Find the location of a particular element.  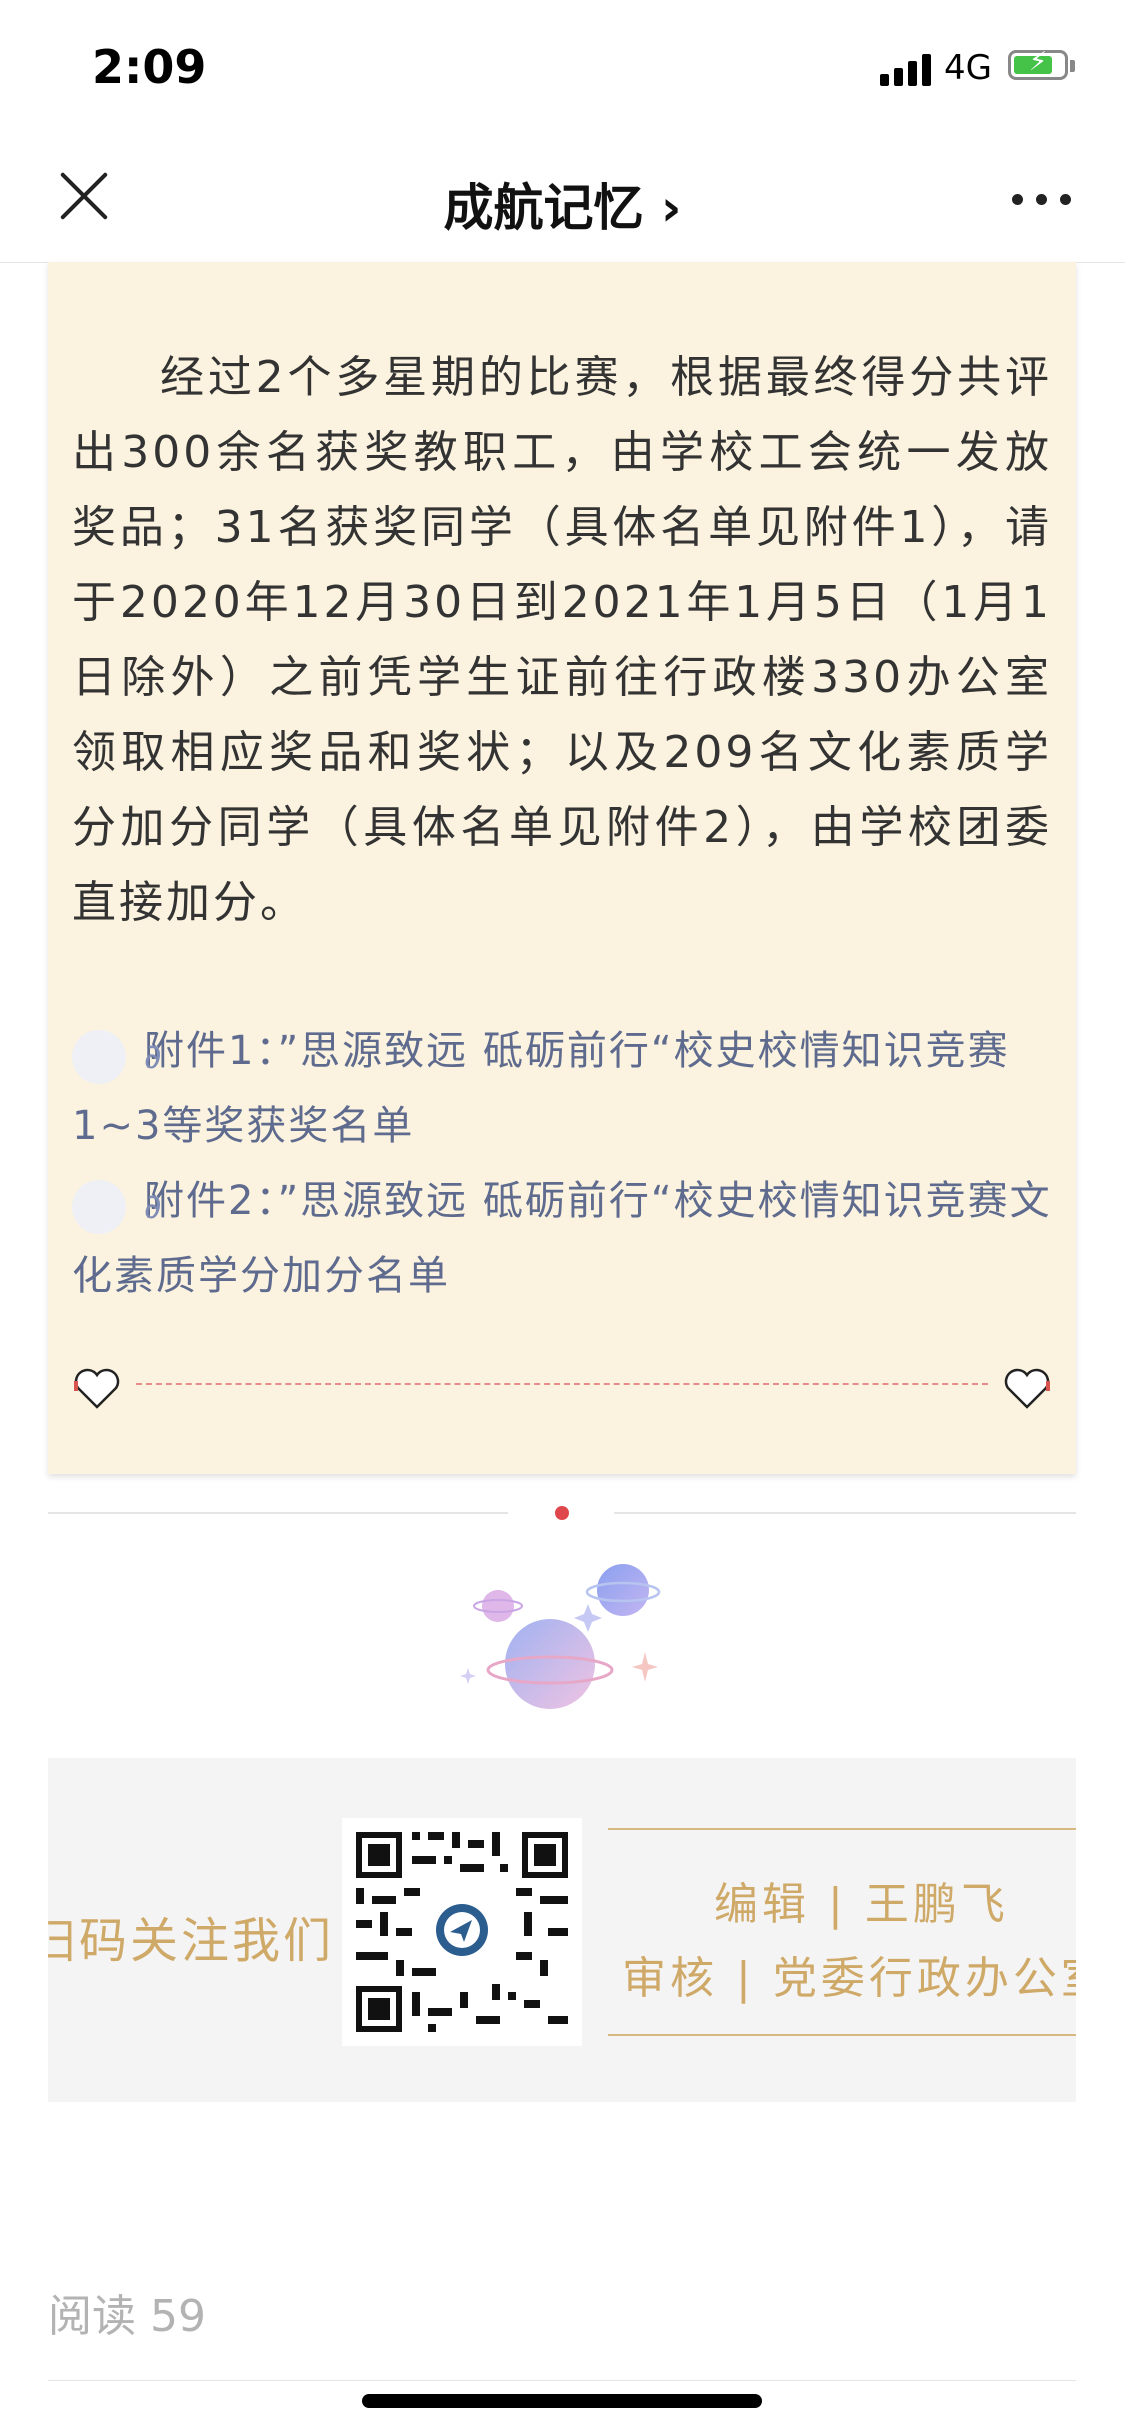

account-title-link: 成航记忆 › is located at coordinates (562, 204).